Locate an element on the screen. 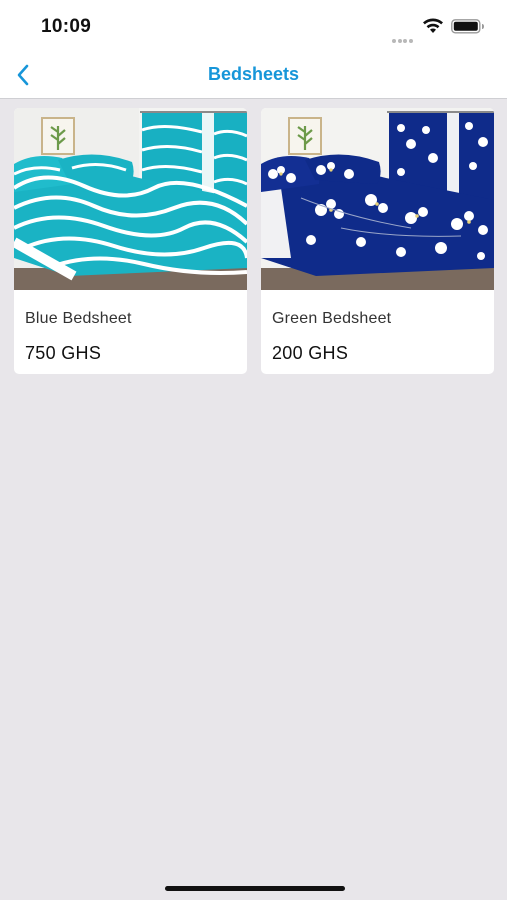 Image resolution: width=507 pixels, height=900 pixels. home-indicator is located at coordinates (255, 888).